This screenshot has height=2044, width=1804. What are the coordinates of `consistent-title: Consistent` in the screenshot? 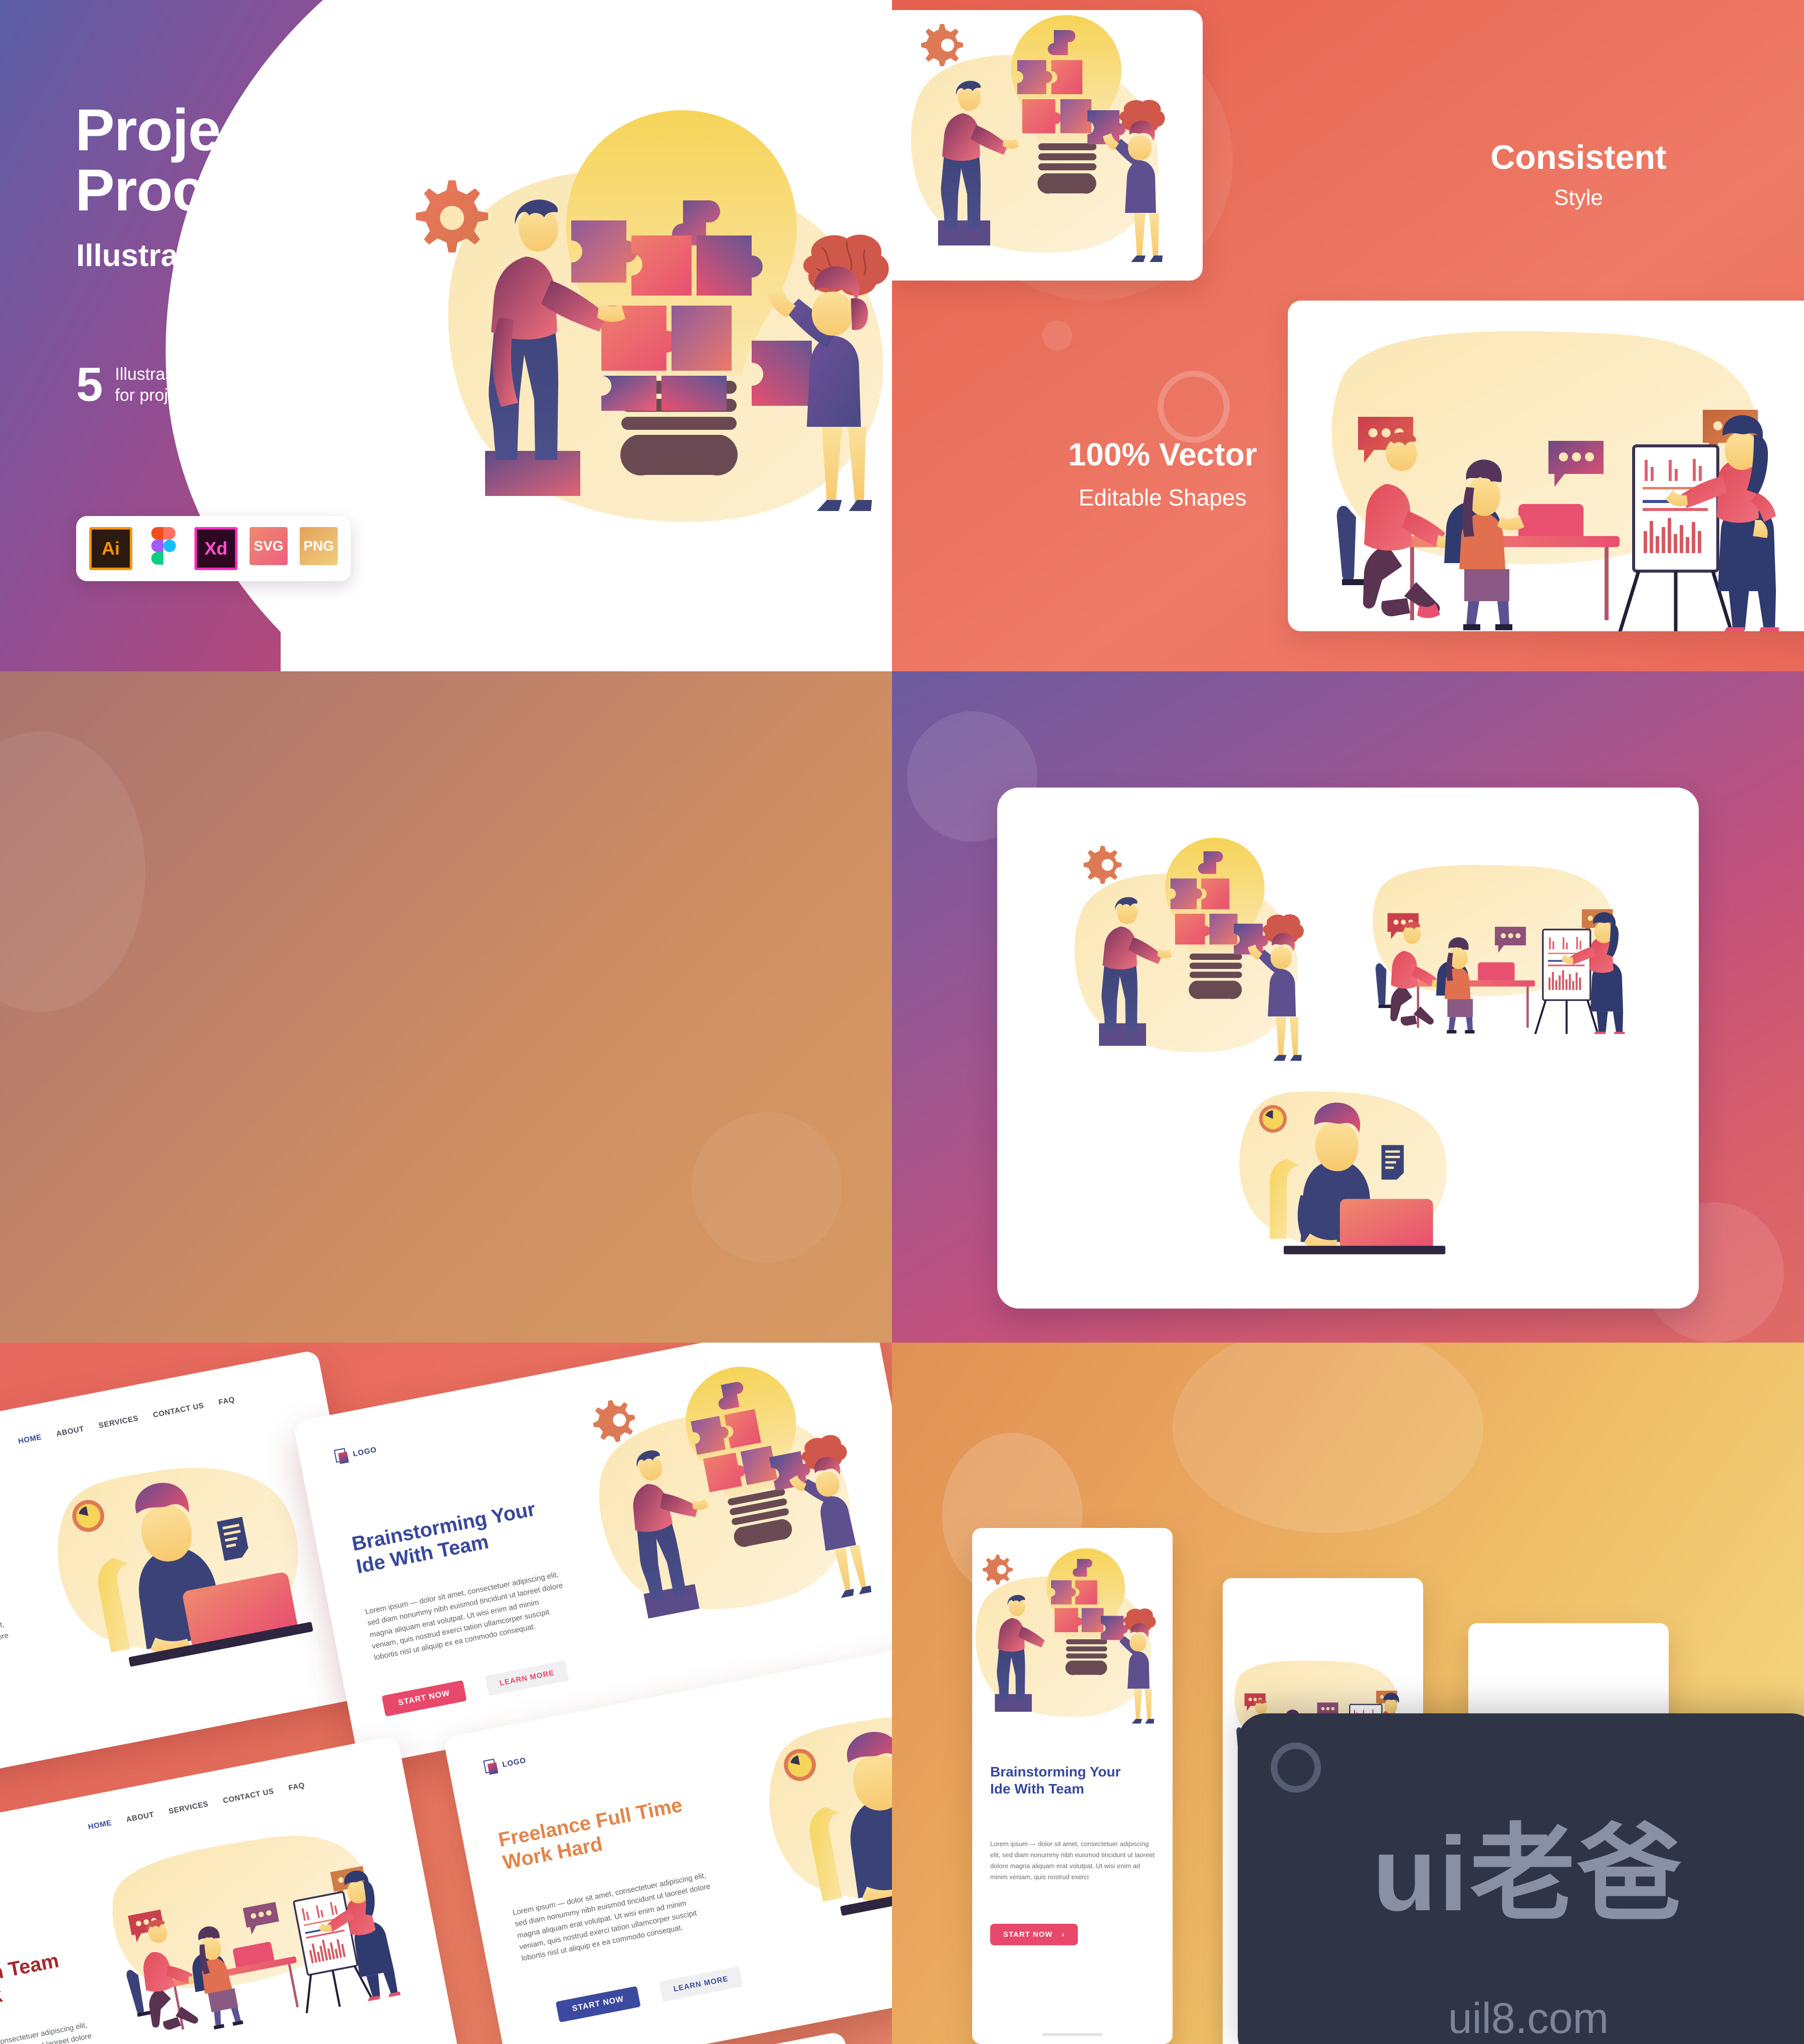 It's located at (1578, 157).